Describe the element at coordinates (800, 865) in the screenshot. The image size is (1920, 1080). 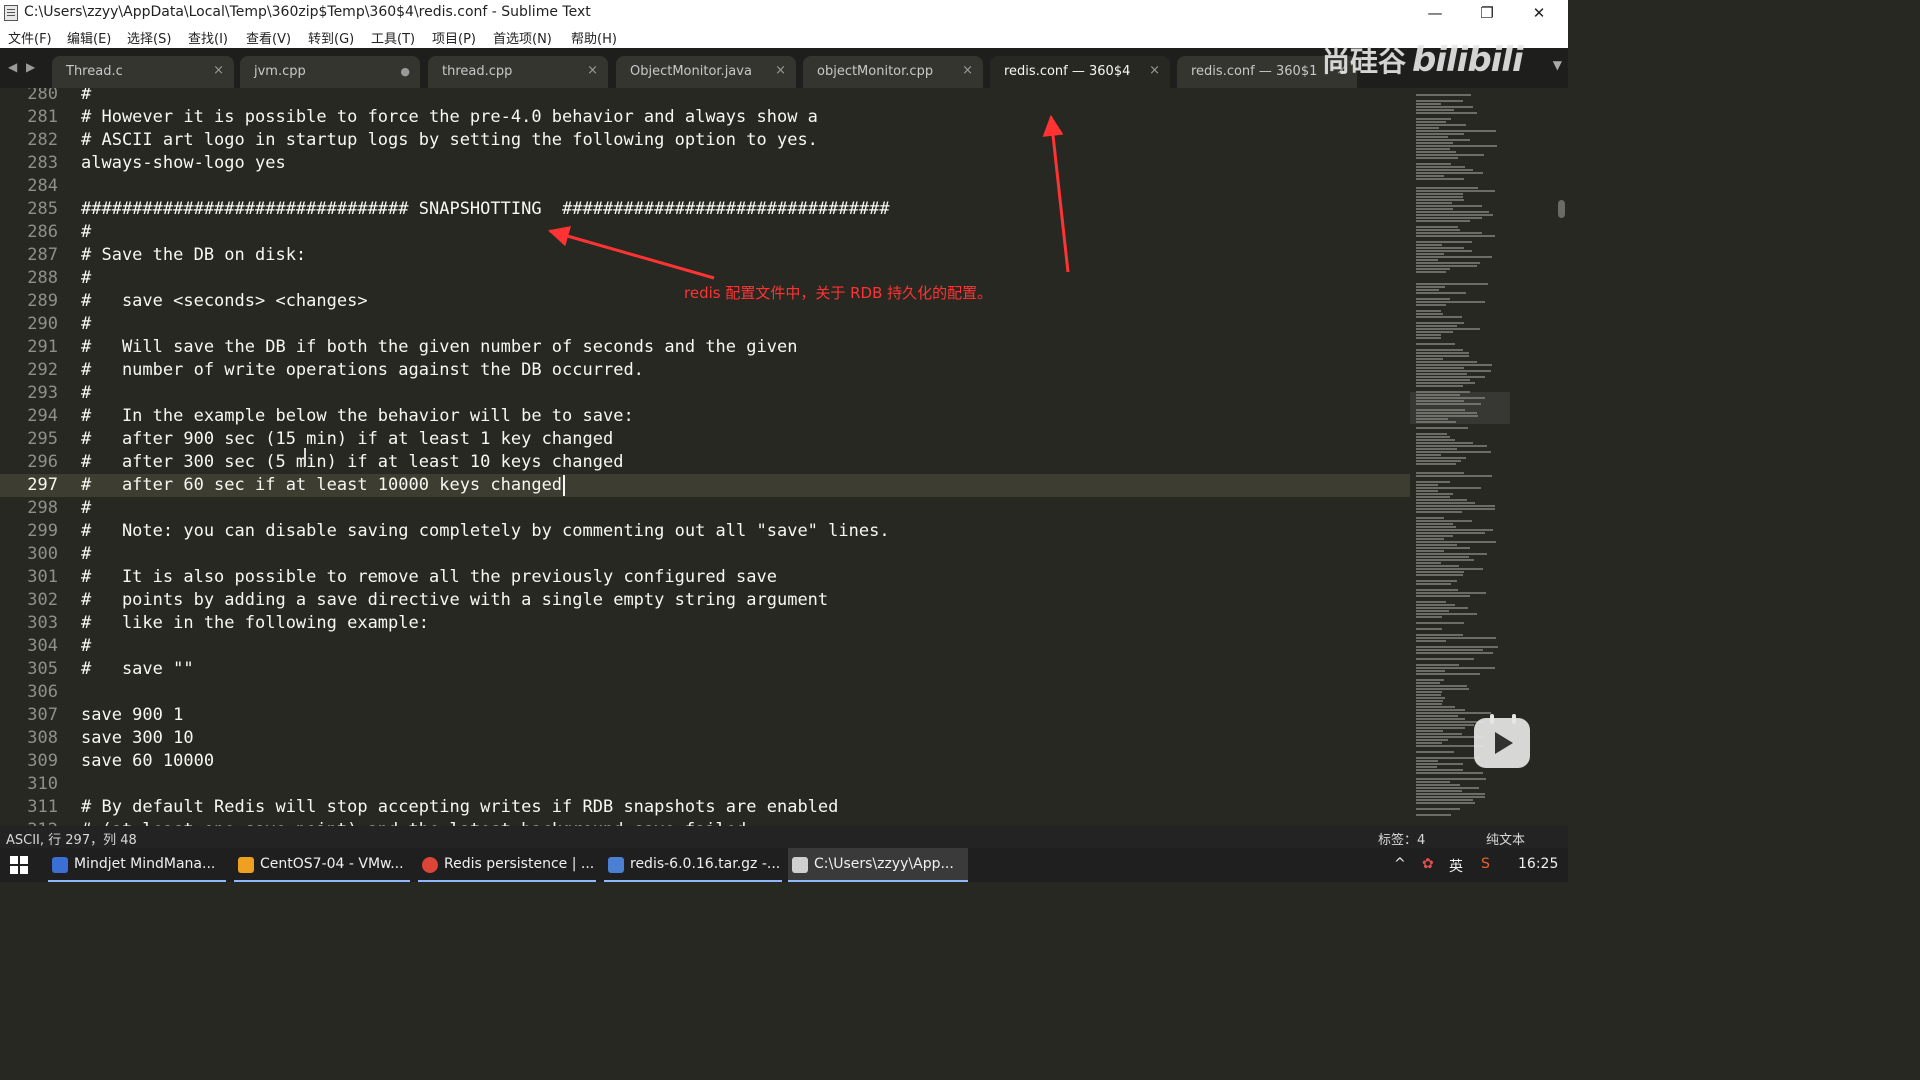
I see `sublime-icon` at that location.